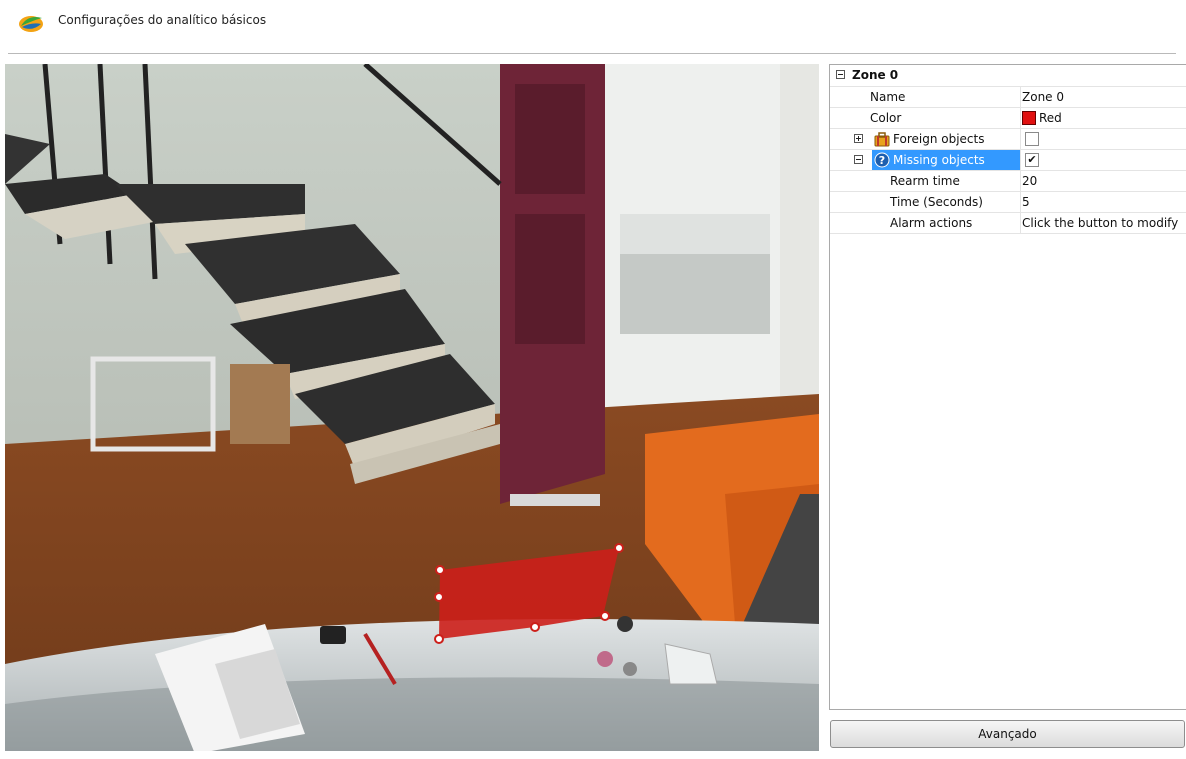 The height and width of the screenshot is (759, 1186). Describe the element at coordinates (1008, 202) in the screenshot. I see `property-row-time-seconds: Time (Seconds) 5` at that location.